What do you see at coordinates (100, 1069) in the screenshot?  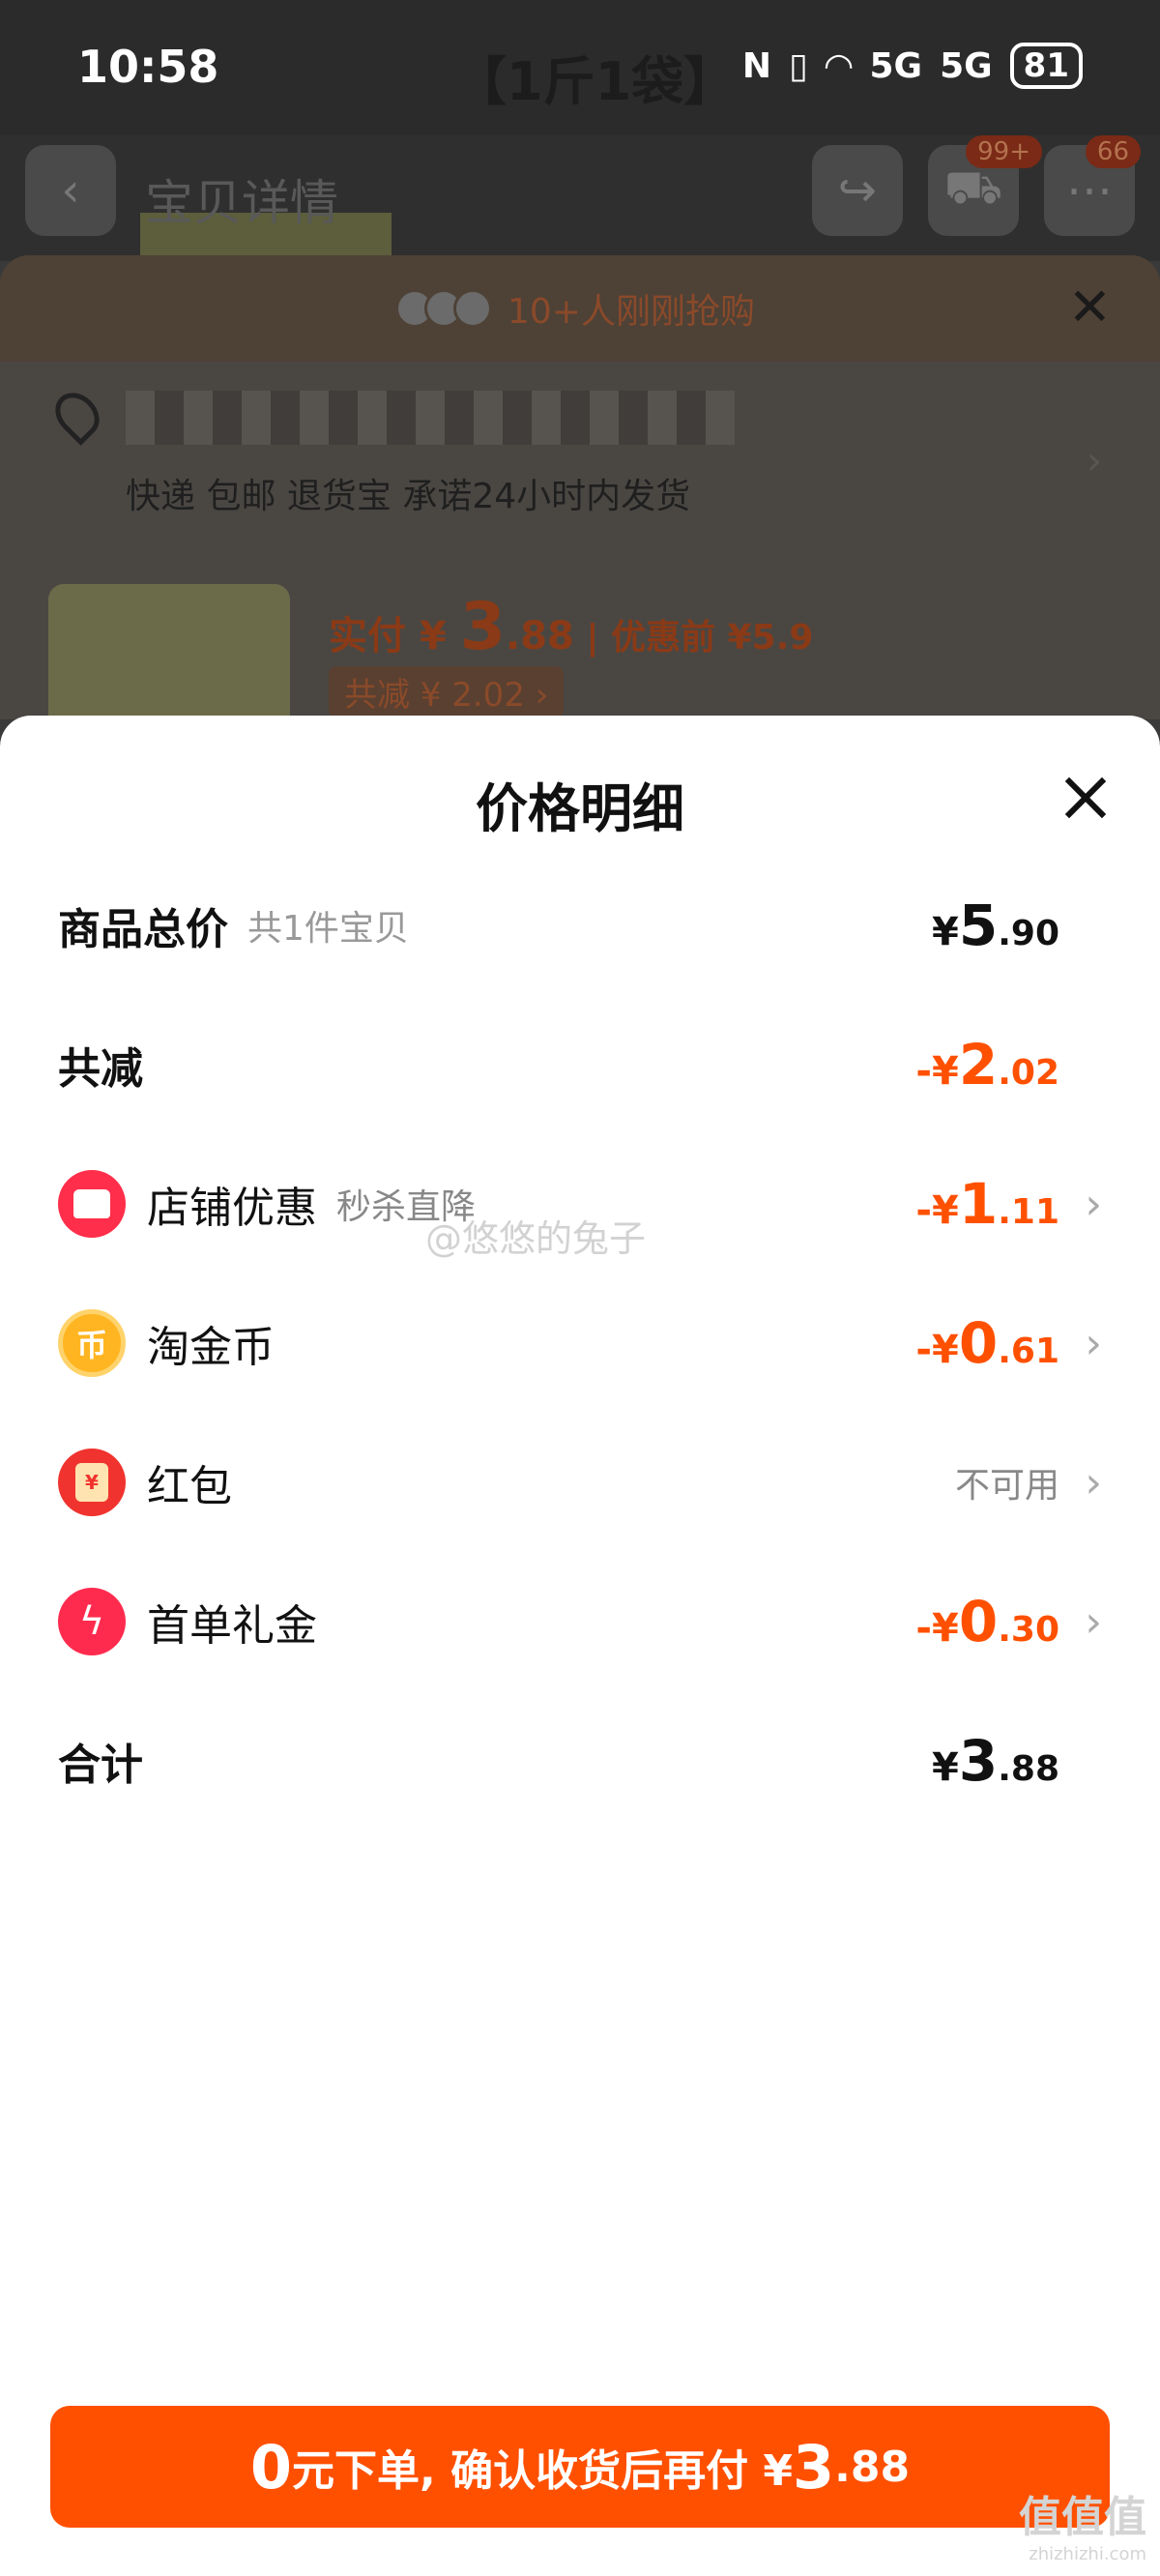 I see `reduce-label: 共减` at bounding box center [100, 1069].